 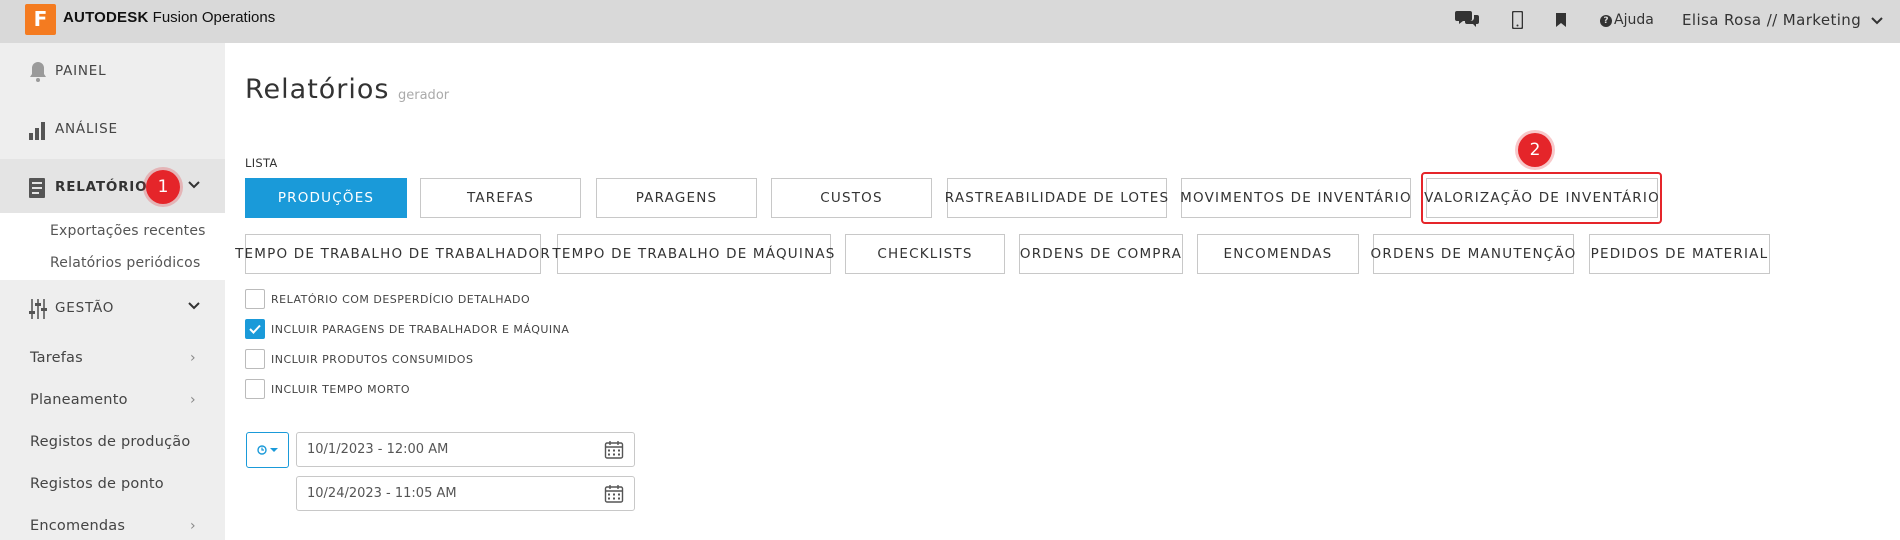 I want to click on sidebar-item-gestao: GESTÃO, so click(x=112, y=309).